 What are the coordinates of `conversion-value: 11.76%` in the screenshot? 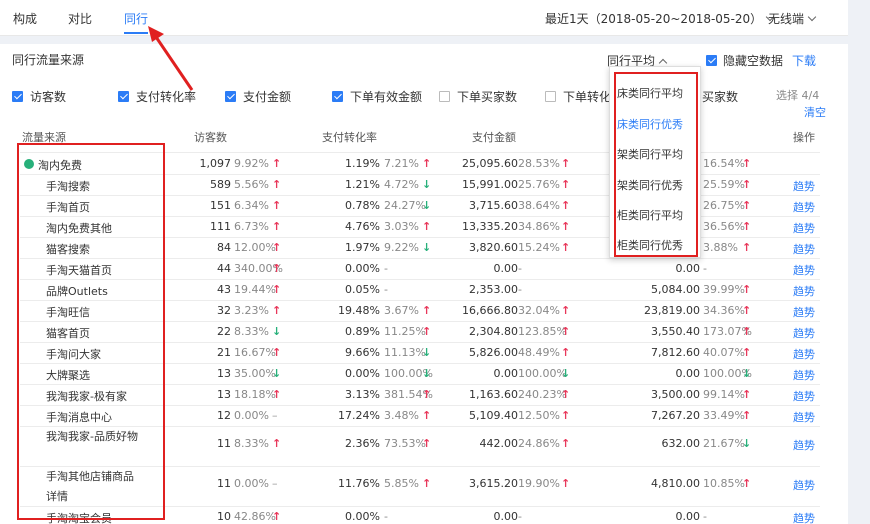 It's located at (359, 483).